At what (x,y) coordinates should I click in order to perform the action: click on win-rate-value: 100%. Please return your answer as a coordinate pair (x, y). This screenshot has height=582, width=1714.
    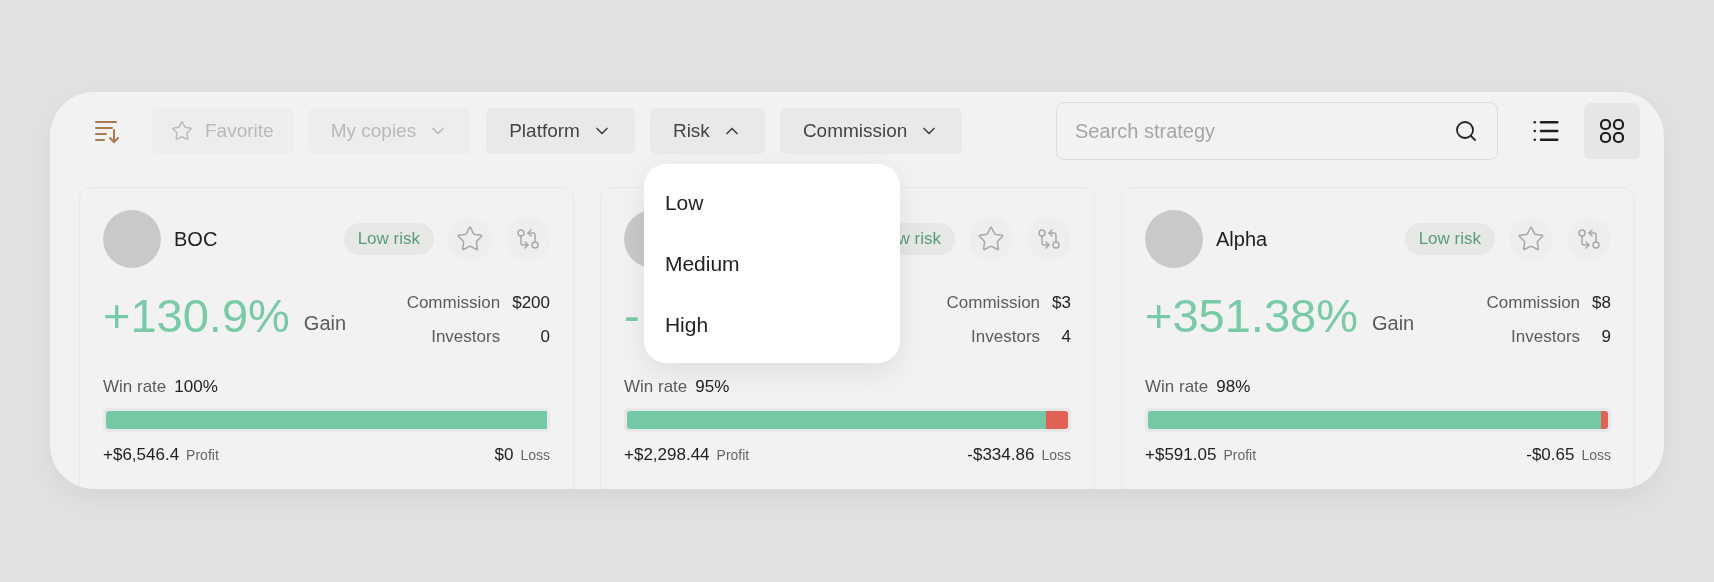
    Looking at the image, I should click on (196, 387).